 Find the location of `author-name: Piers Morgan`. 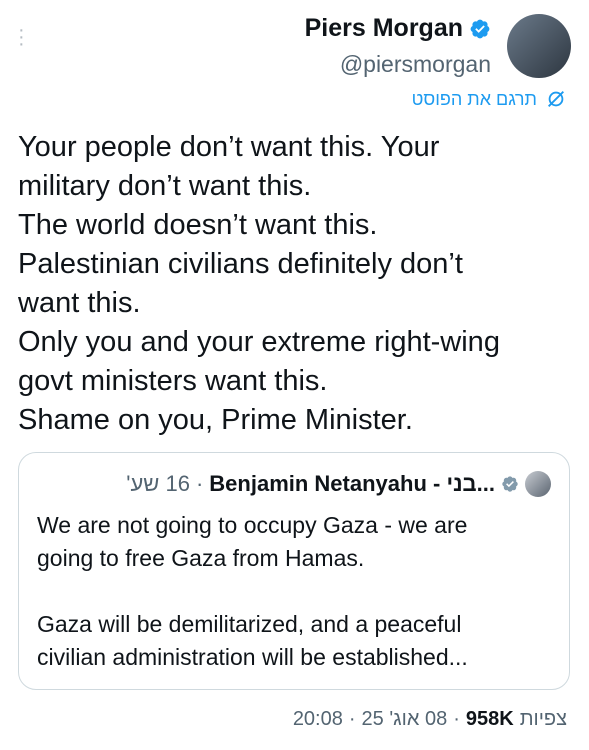

author-name: Piers Morgan is located at coordinates (384, 28).